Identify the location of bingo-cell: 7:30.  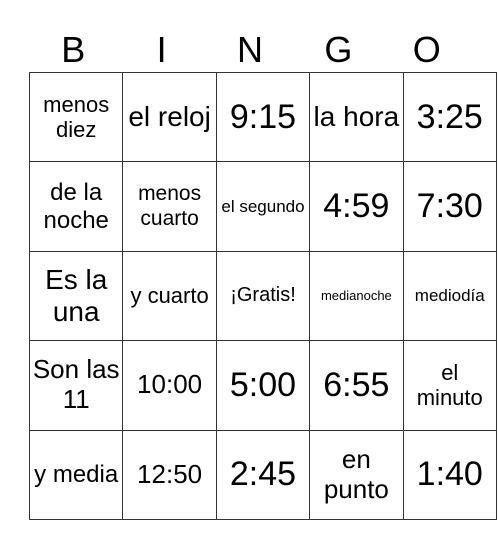
(449, 206).